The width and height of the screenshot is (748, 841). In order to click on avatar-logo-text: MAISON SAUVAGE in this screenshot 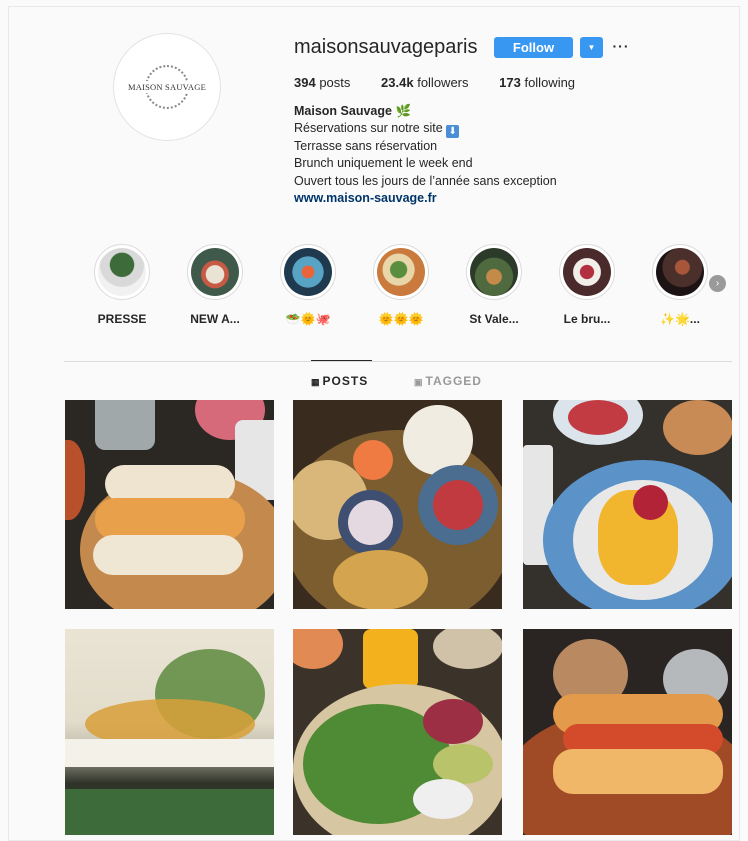, I will do `click(167, 87)`.